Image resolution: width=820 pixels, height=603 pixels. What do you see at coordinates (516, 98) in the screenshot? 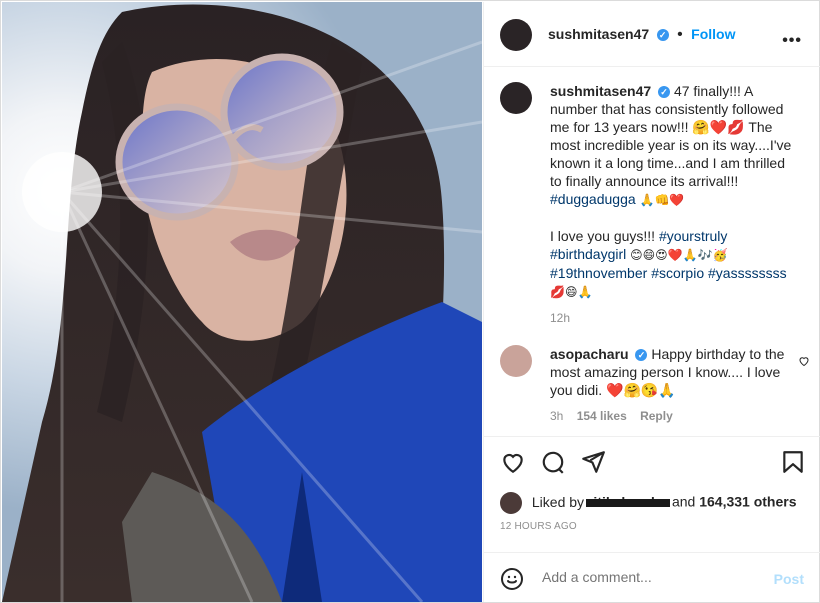
I see `caption-avatar` at bounding box center [516, 98].